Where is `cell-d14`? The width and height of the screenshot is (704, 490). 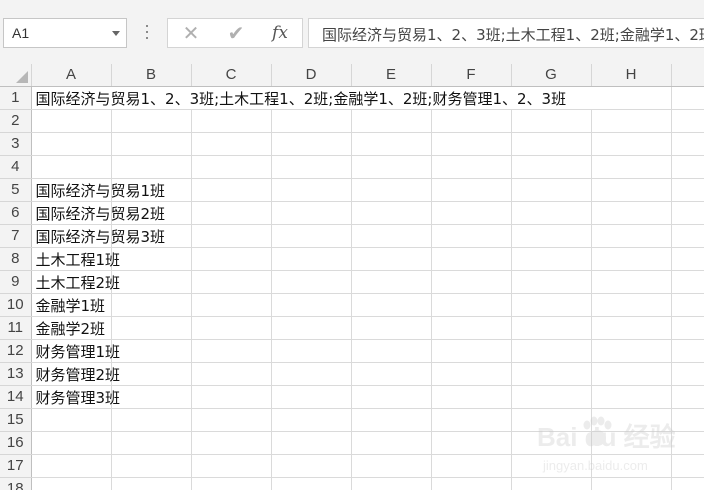 cell-d14 is located at coordinates (311, 397).